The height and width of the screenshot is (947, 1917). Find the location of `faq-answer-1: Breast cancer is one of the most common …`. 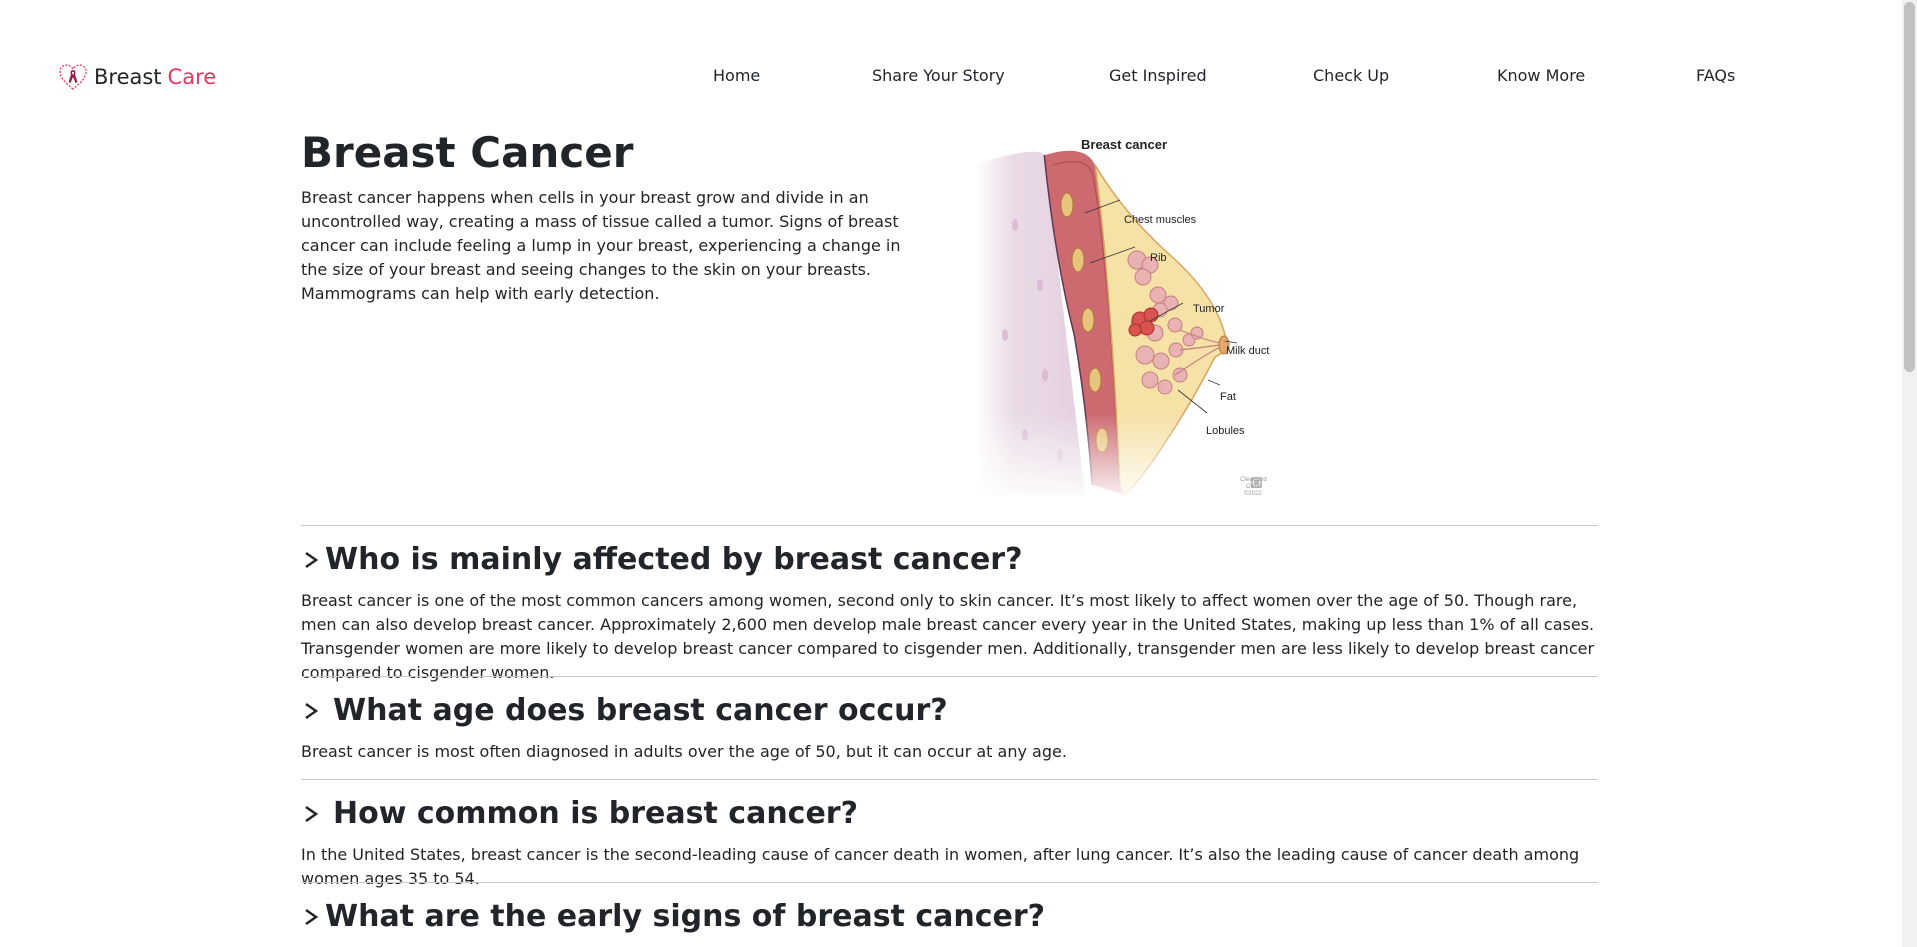

faq-answer-1: Breast cancer is one of the most common … is located at coordinates (948, 636).